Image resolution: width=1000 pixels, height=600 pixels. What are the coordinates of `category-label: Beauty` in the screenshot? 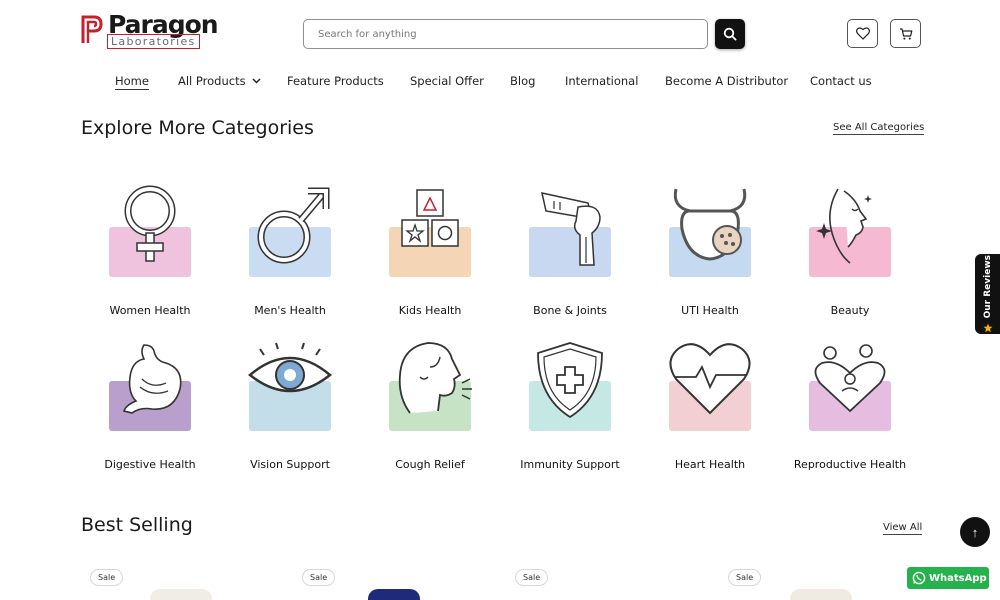 It's located at (850, 310).